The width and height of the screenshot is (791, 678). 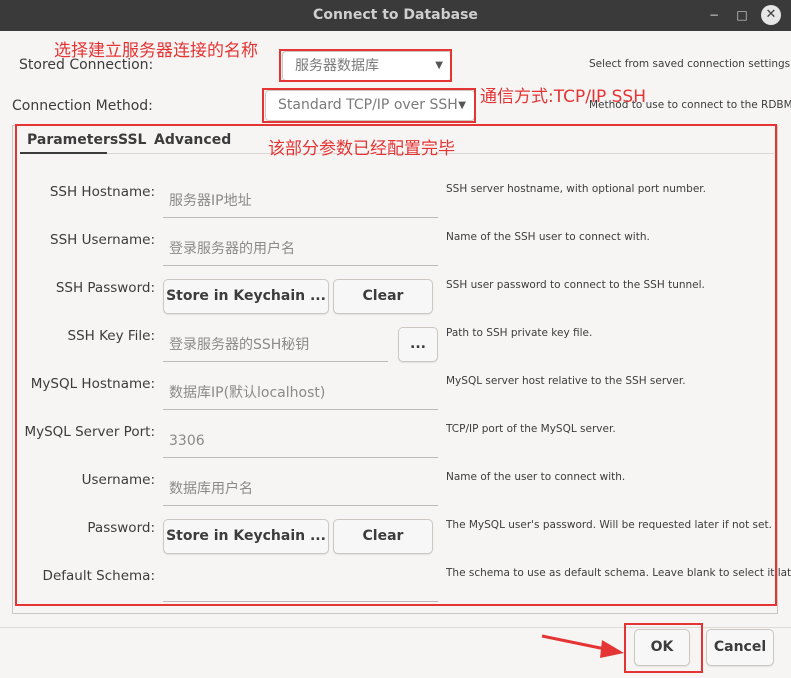 I want to click on minimize-icon: −, so click(x=714, y=15).